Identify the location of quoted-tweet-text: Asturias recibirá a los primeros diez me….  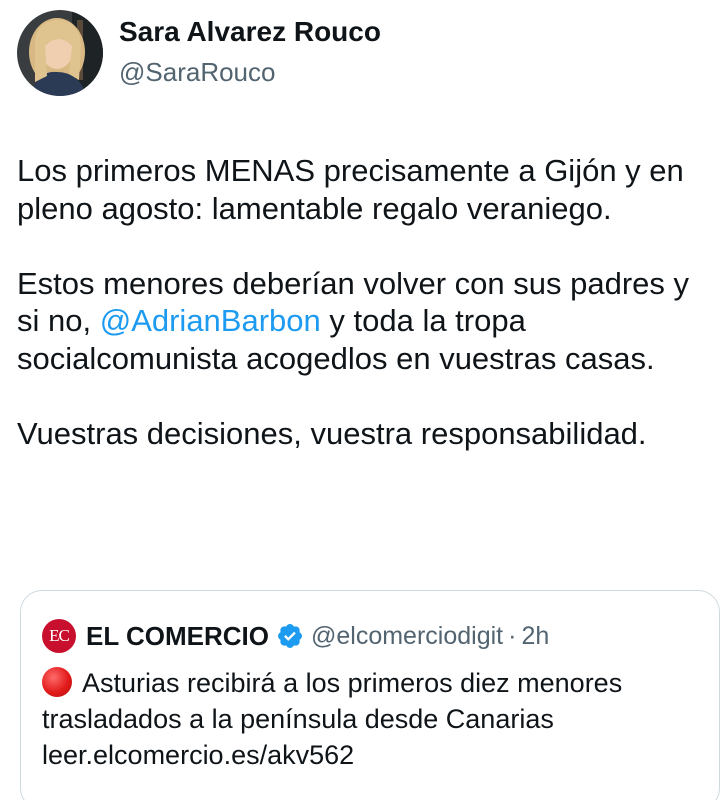
(377, 719).